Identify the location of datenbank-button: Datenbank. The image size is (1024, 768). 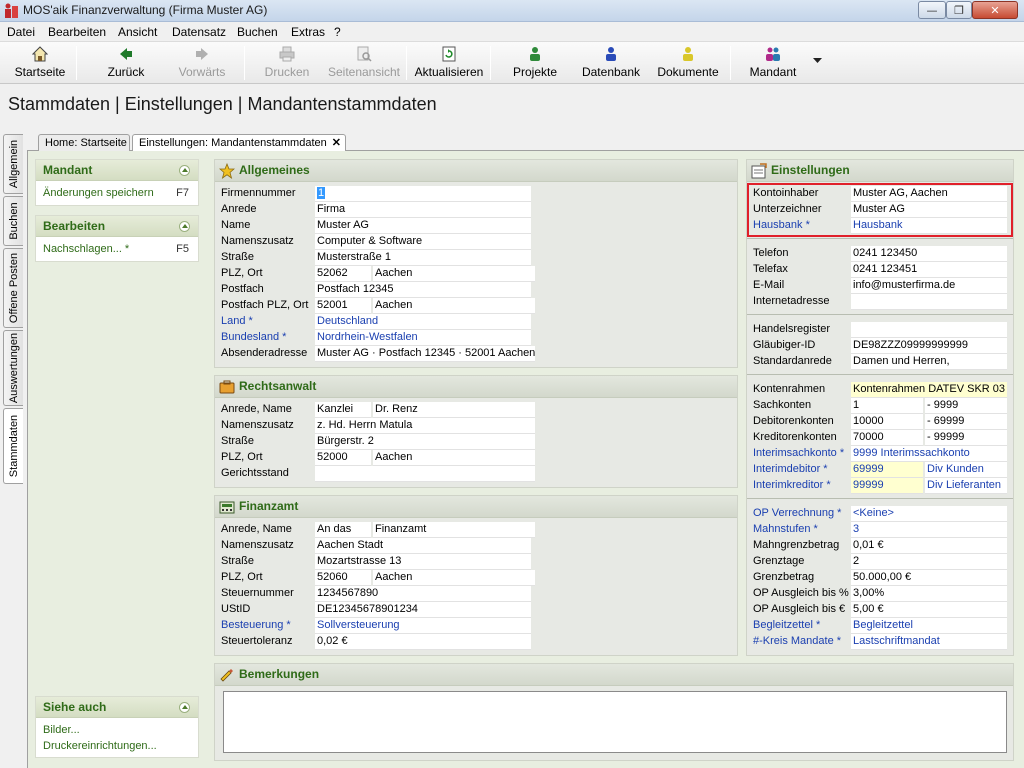
(611, 63).